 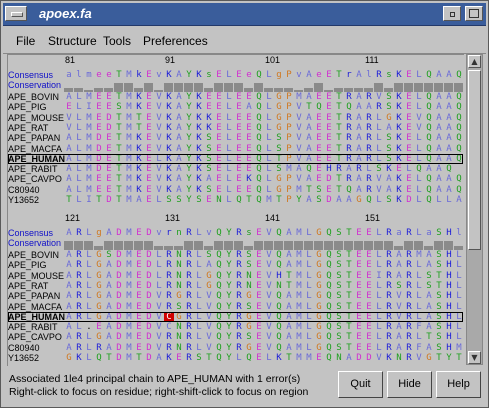 What do you see at coordinates (372, 60) in the screenshot?
I see `position-number: 111` at bounding box center [372, 60].